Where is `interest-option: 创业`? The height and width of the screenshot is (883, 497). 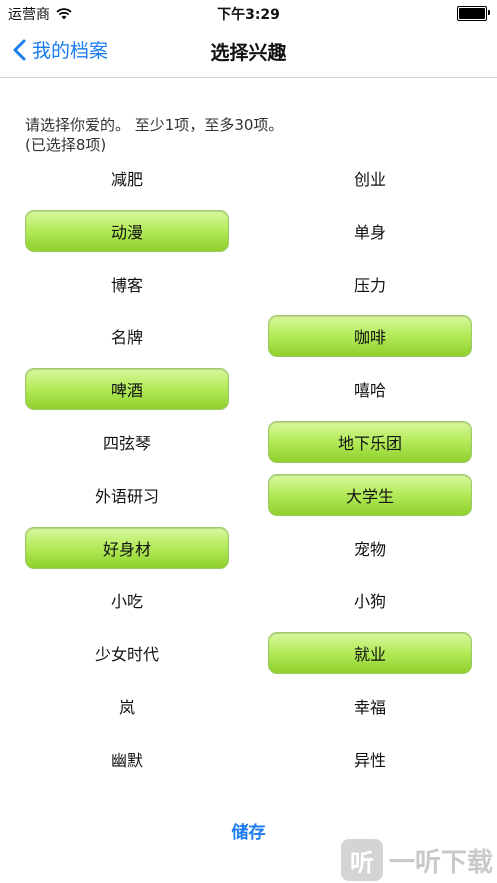 interest-option: 创业 is located at coordinates (370, 178).